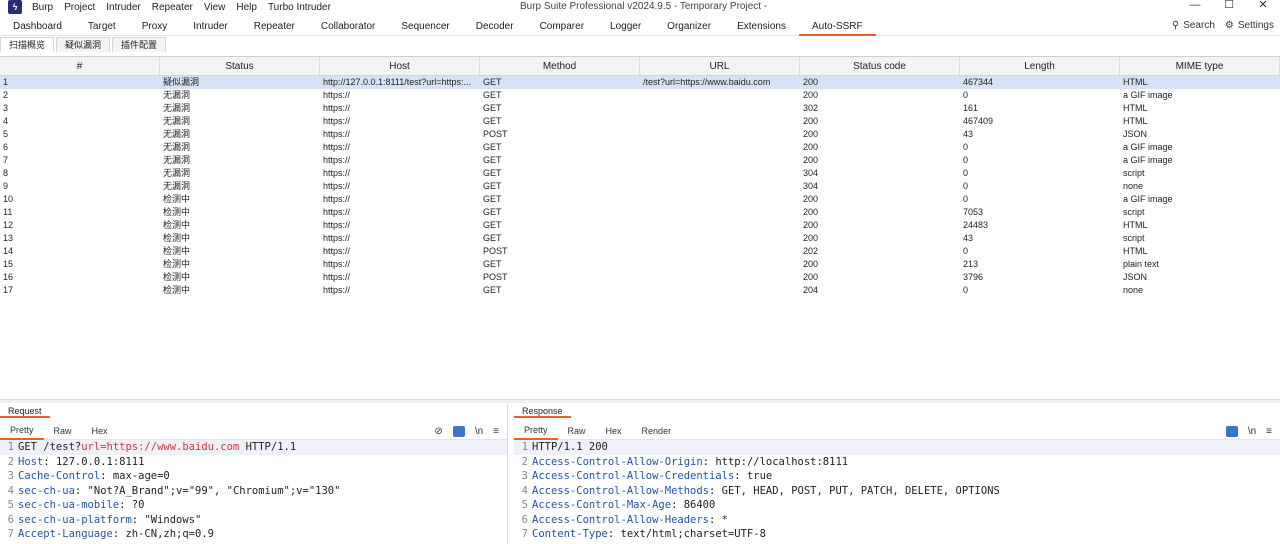 The height and width of the screenshot is (544, 1280). What do you see at coordinates (1199, 25) in the screenshot?
I see `search-button: Search` at bounding box center [1199, 25].